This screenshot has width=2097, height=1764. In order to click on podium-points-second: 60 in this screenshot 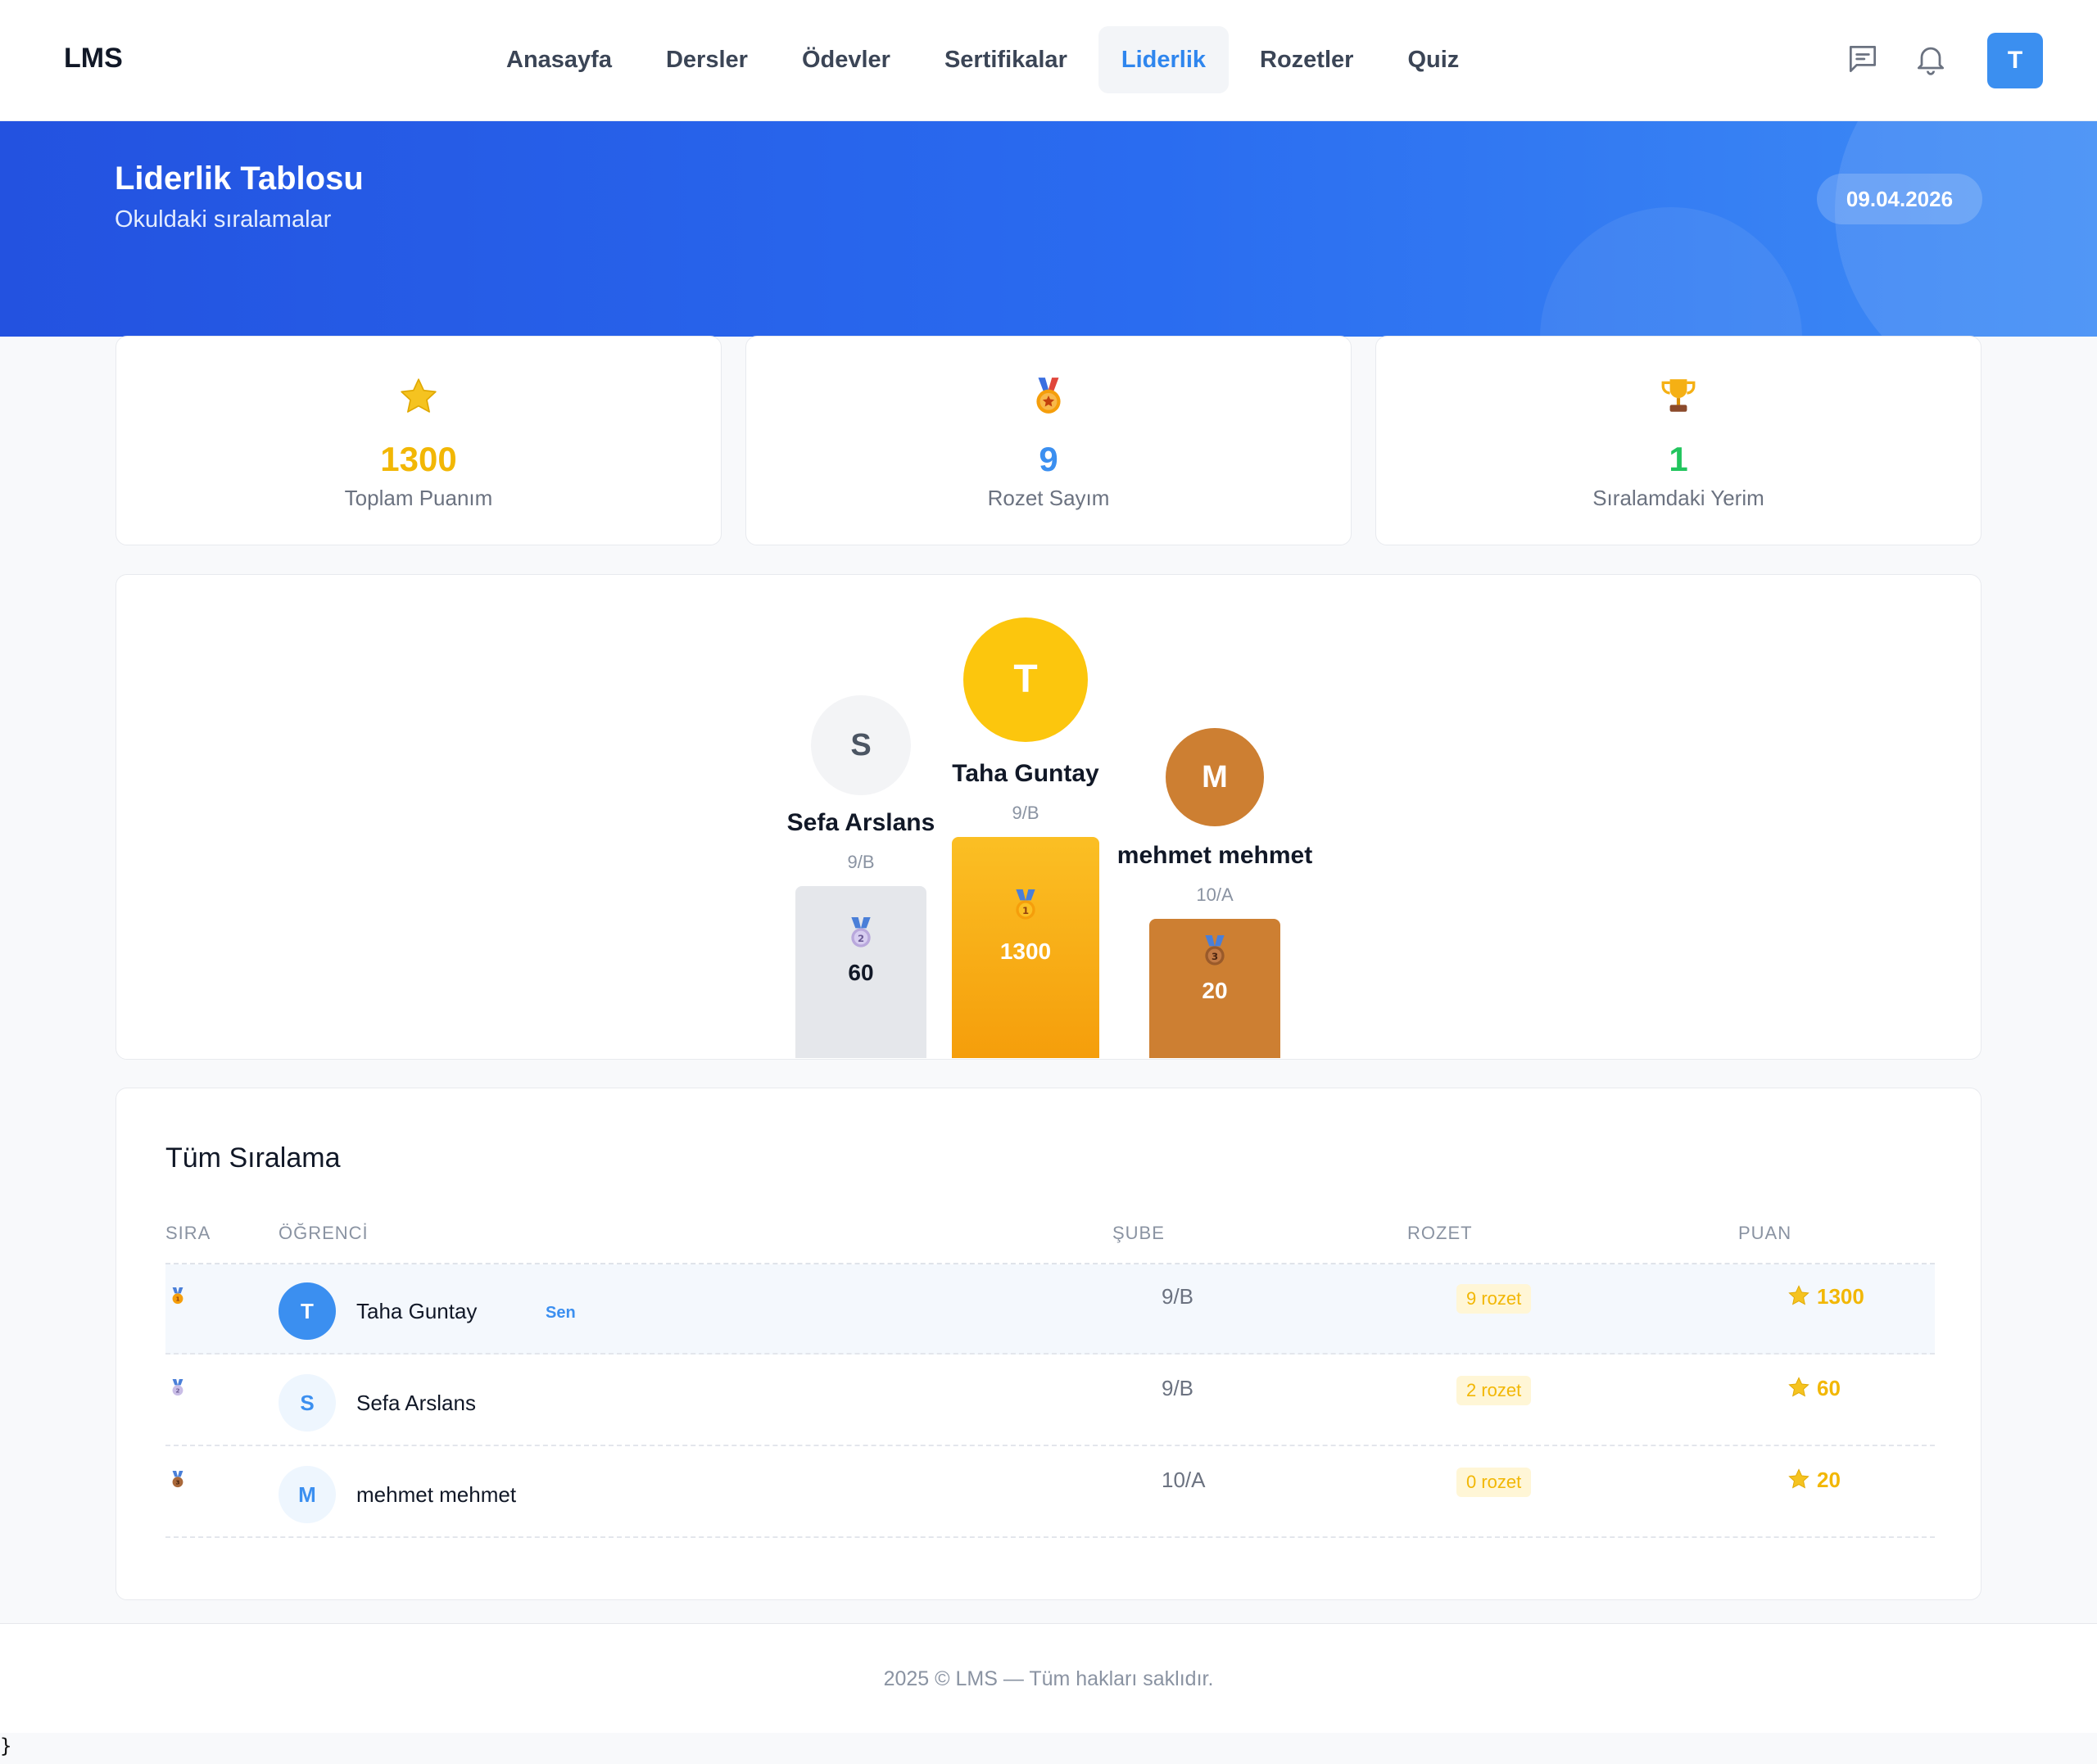, I will do `click(861, 972)`.